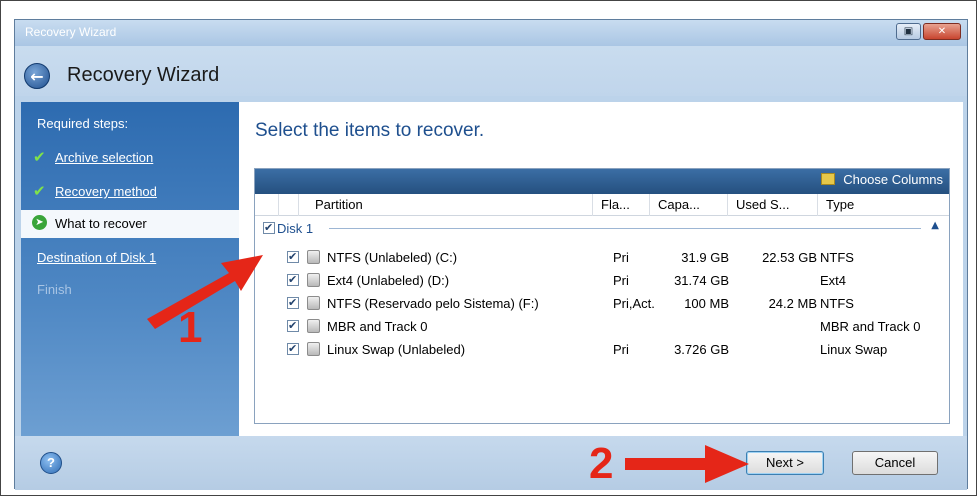 This screenshot has width=977, height=496. Describe the element at coordinates (602, 280) in the screenshot. I see `table-row: Ext4 (Unlabeled) (D:) Pri 31.74 GB Ext4` at that location.